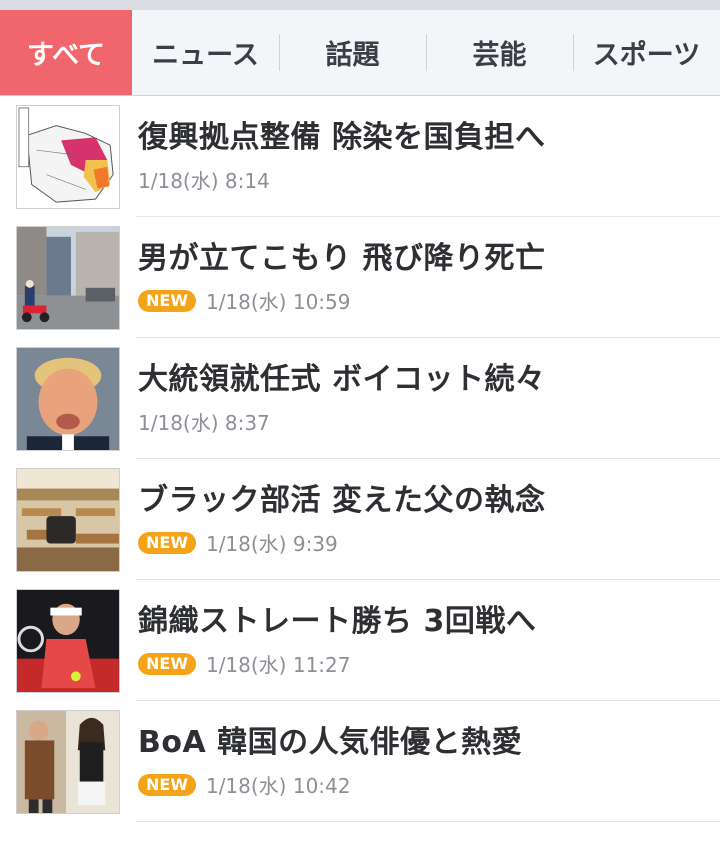  Describe the element at coordinates (352, 52) in the screenshot. I see `tab-topics: 話題` at that location.